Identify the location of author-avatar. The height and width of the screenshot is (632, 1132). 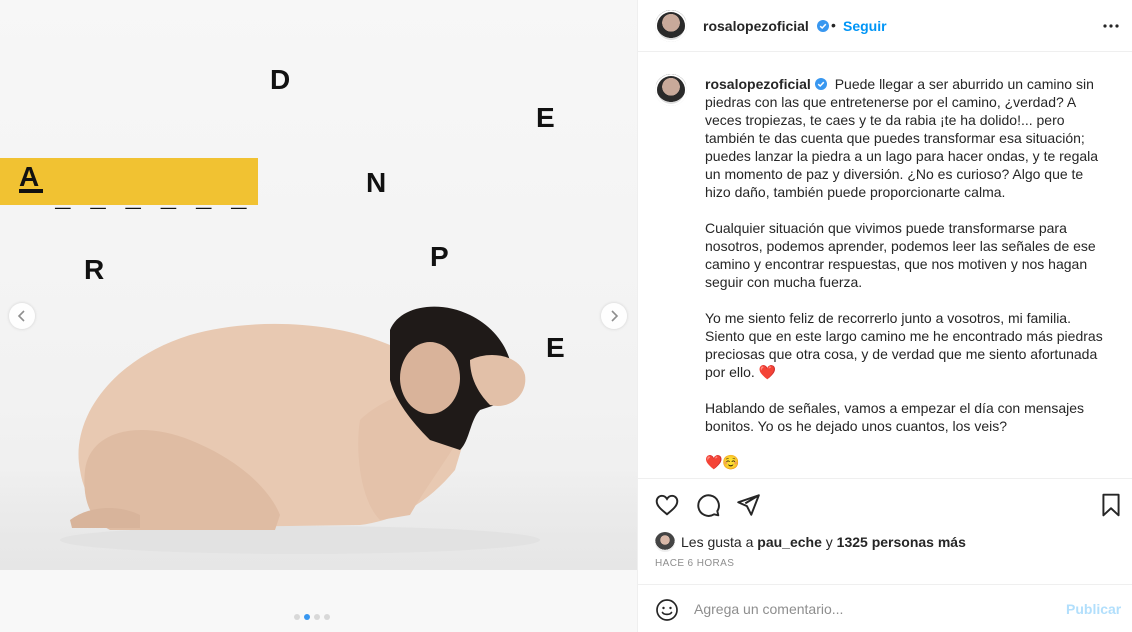
(671, 26).